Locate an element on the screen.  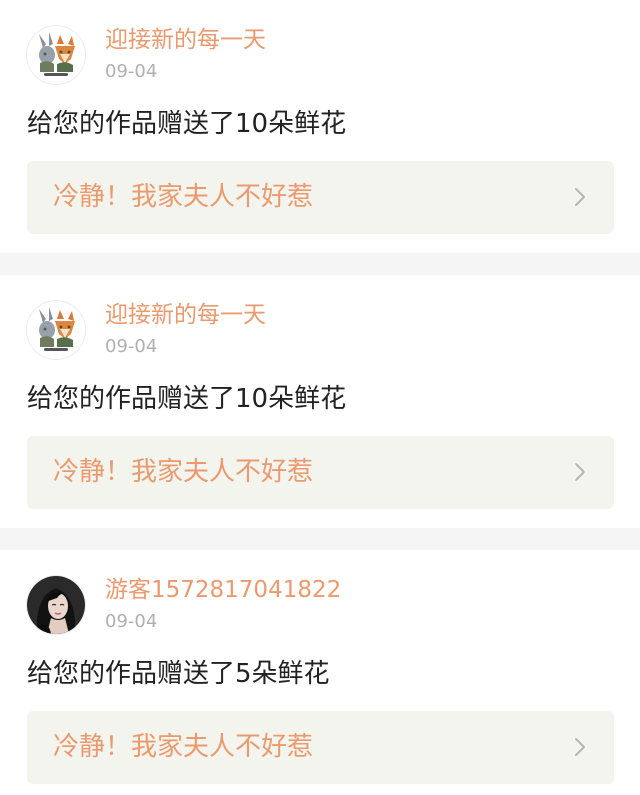
gift-message: 给您的作品赠送了5朵鲜花 is located at coordinates (178, 674).